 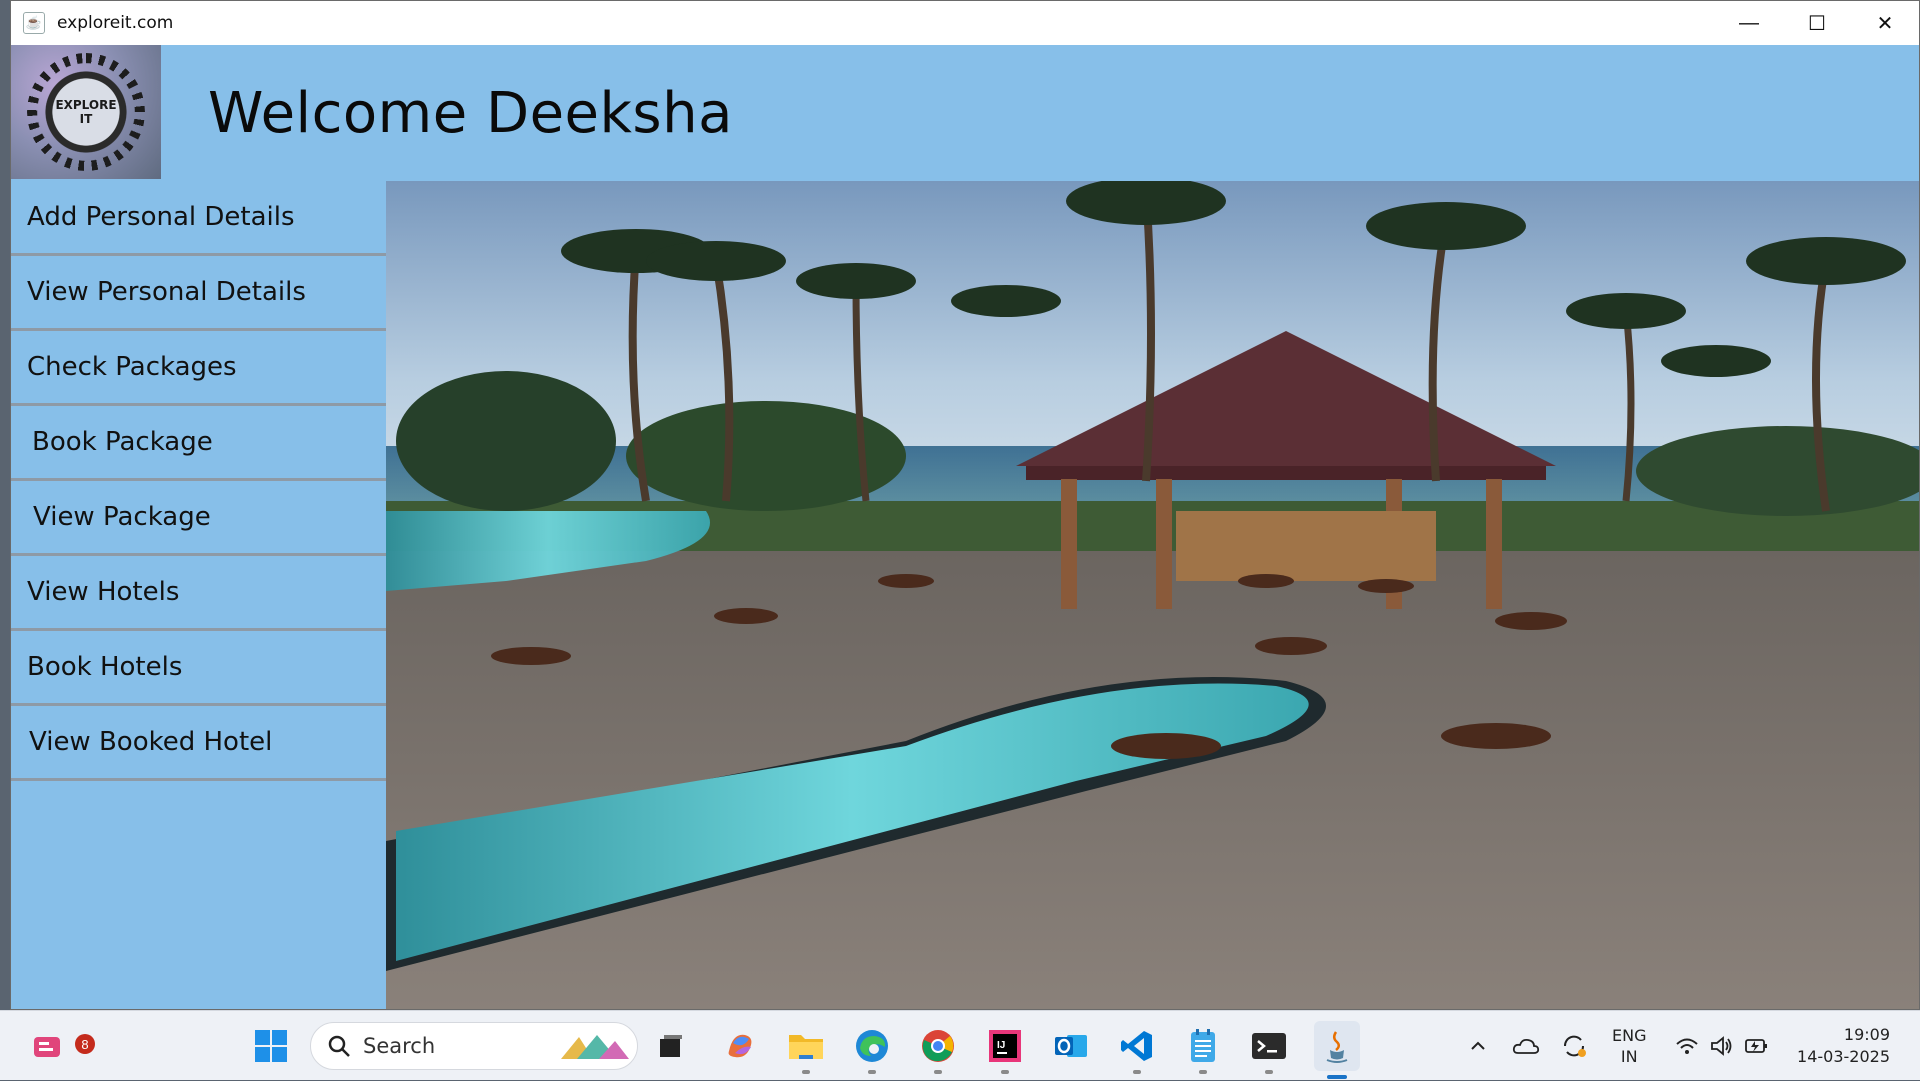 What do you see at coordinates (61, 1046) in the screenshot?
I see `widgets-icon: 8` at bounding box center [61, 1046].